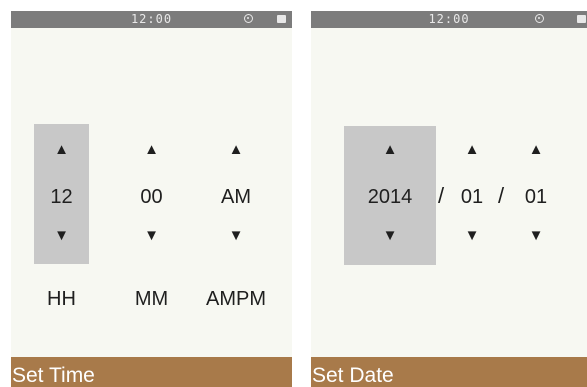 This screenshot has width=587, height=387. Describe the element at coordinates (151, 372) in the screenshot. I see `footer-bar: Set Time` at that location.